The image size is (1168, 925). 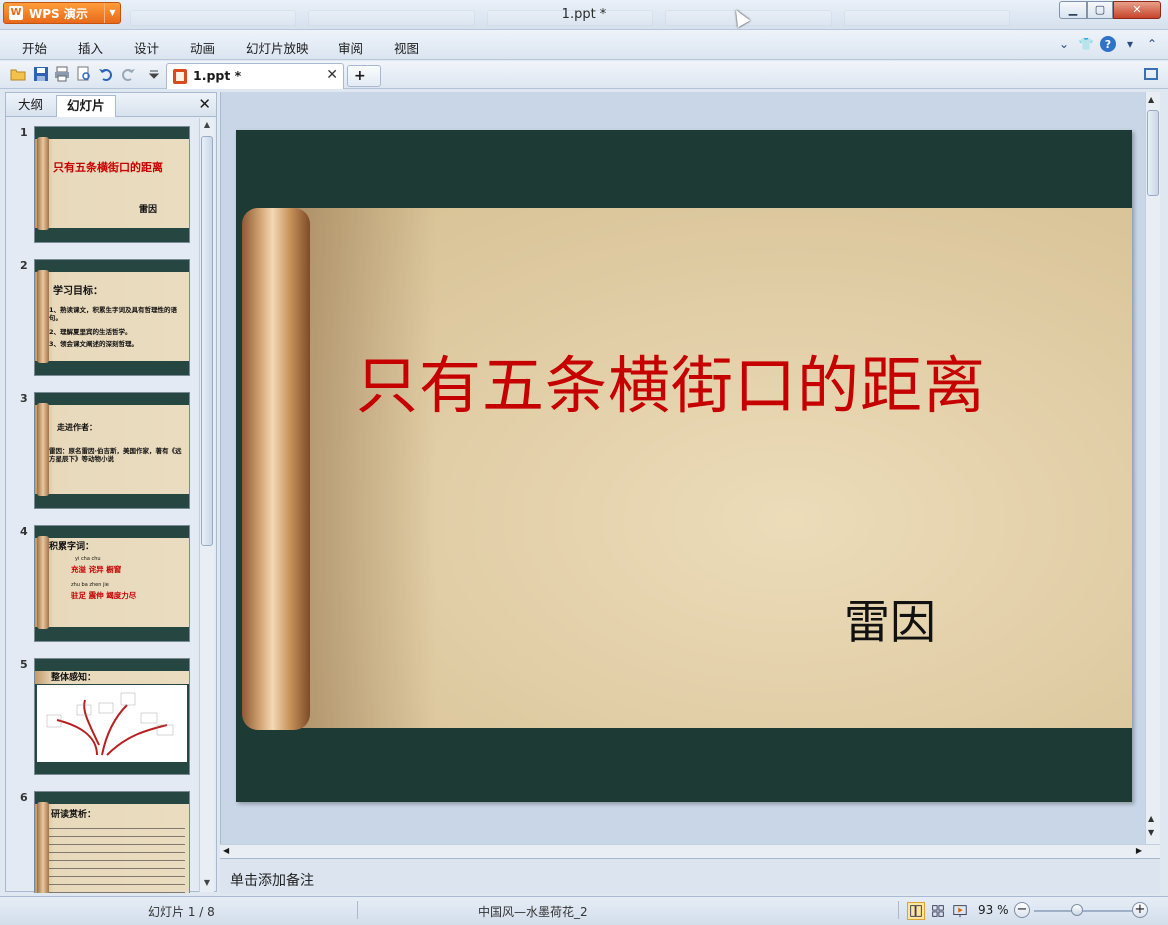 I want to click on scroll-down-icon: ▼, so click(x=207, y=884).